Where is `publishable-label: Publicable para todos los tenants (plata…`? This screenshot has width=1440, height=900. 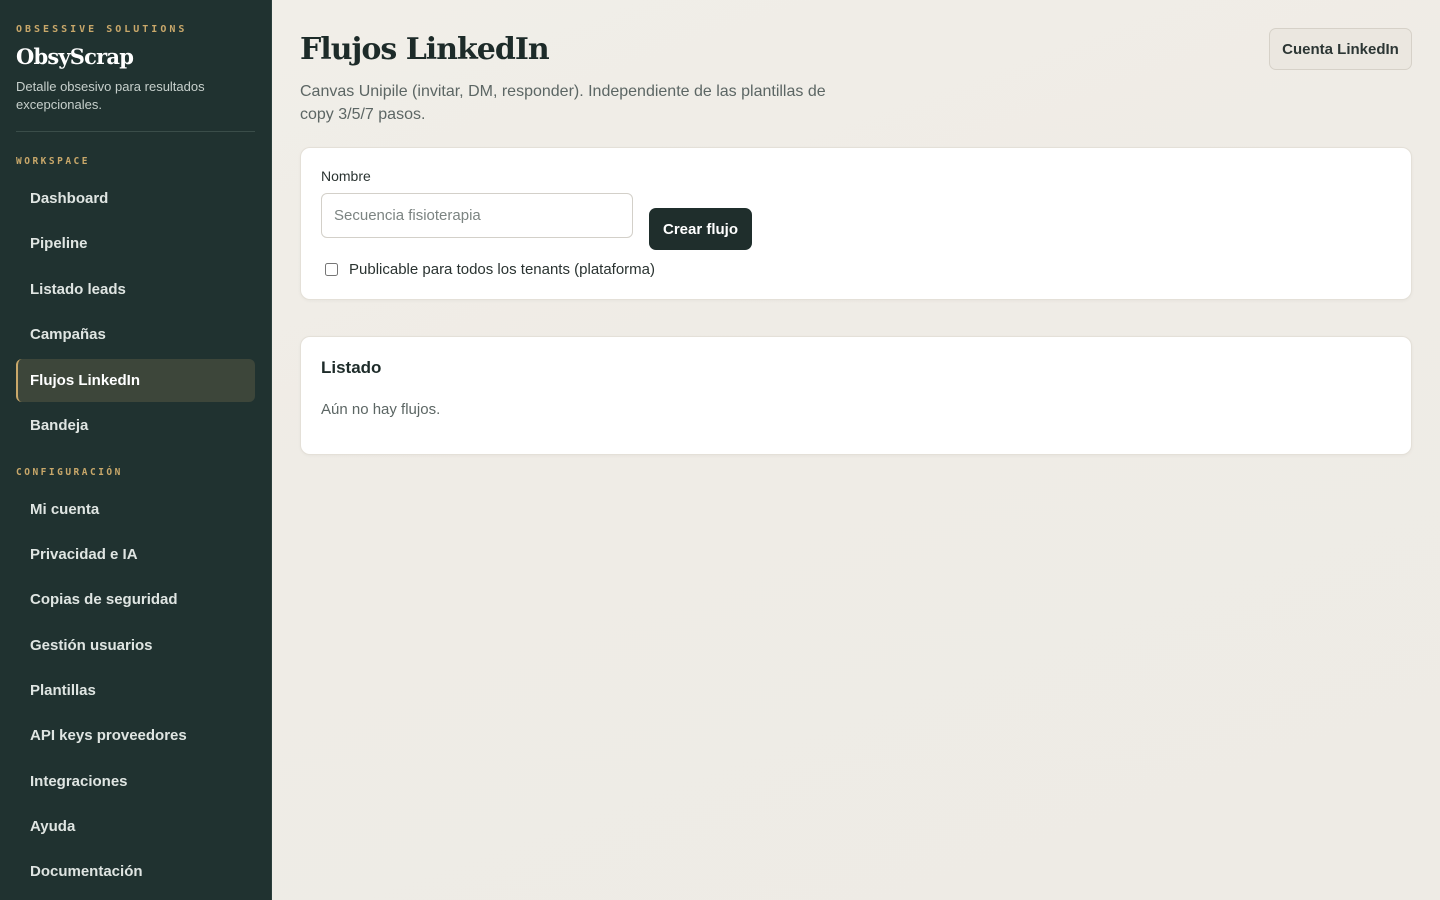
publishable-label: Publicable para todos los tenants (plata… is located at coordinates (502, 269).